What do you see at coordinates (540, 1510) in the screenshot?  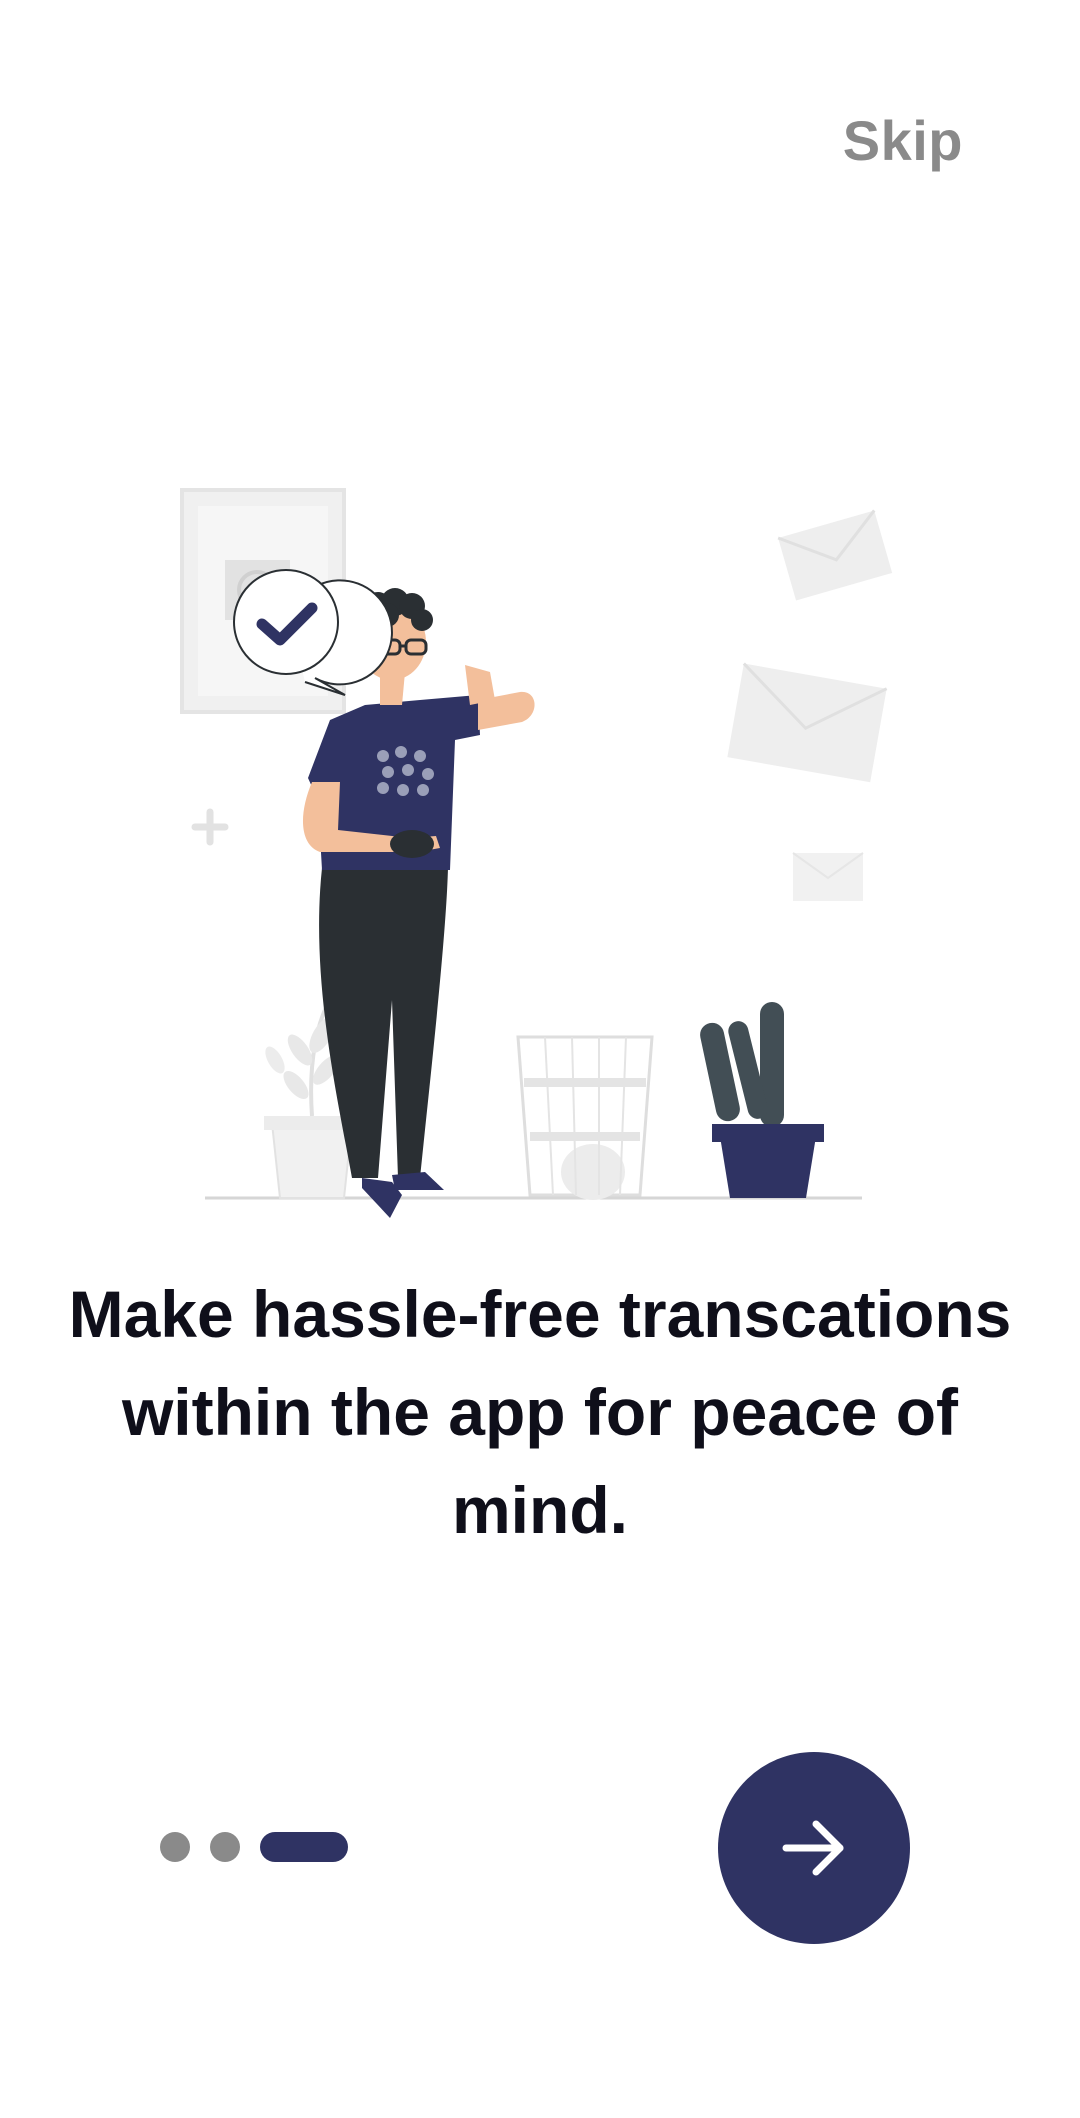 I see `headline-line: mind.` at bounding box center [540, 1510].